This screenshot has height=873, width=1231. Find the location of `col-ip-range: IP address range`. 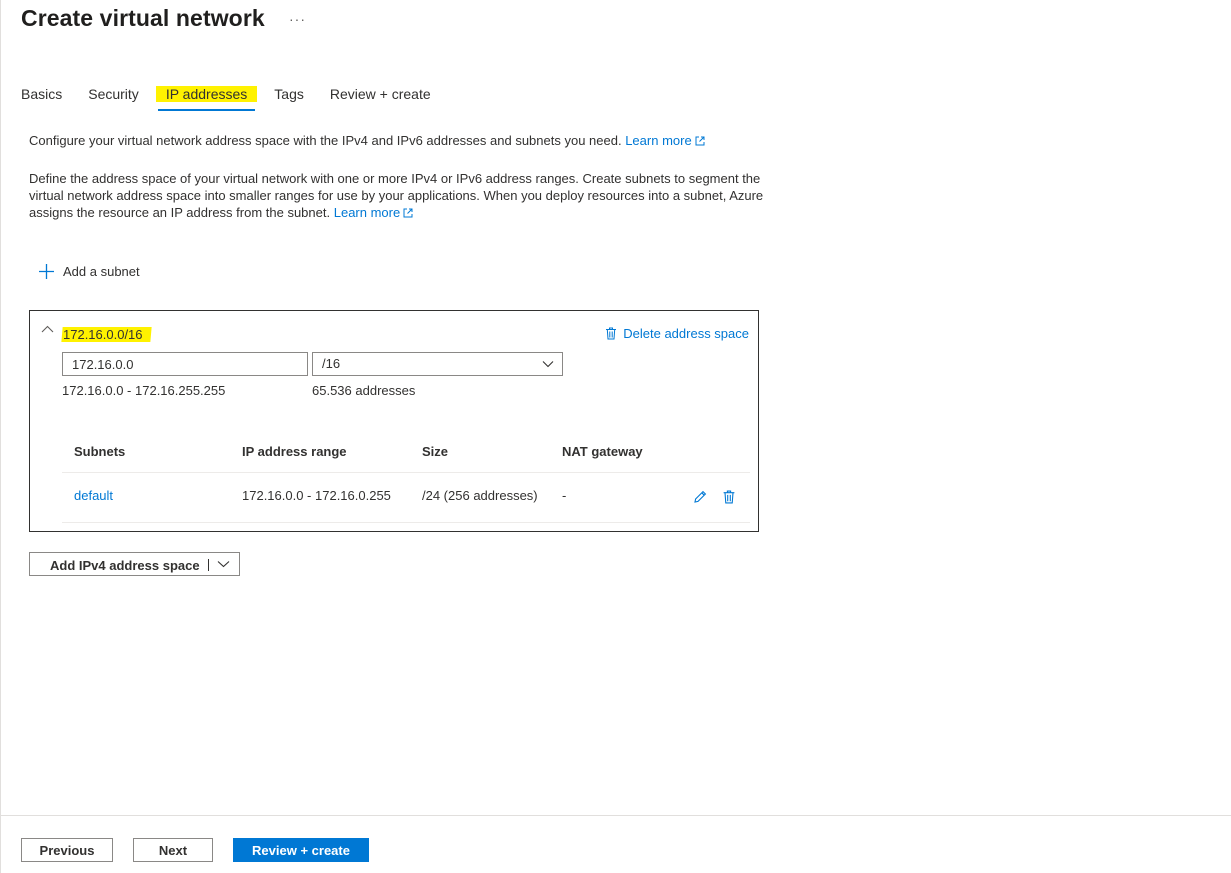

col-ip-range: IP address range is located at coordinates (294, 451).